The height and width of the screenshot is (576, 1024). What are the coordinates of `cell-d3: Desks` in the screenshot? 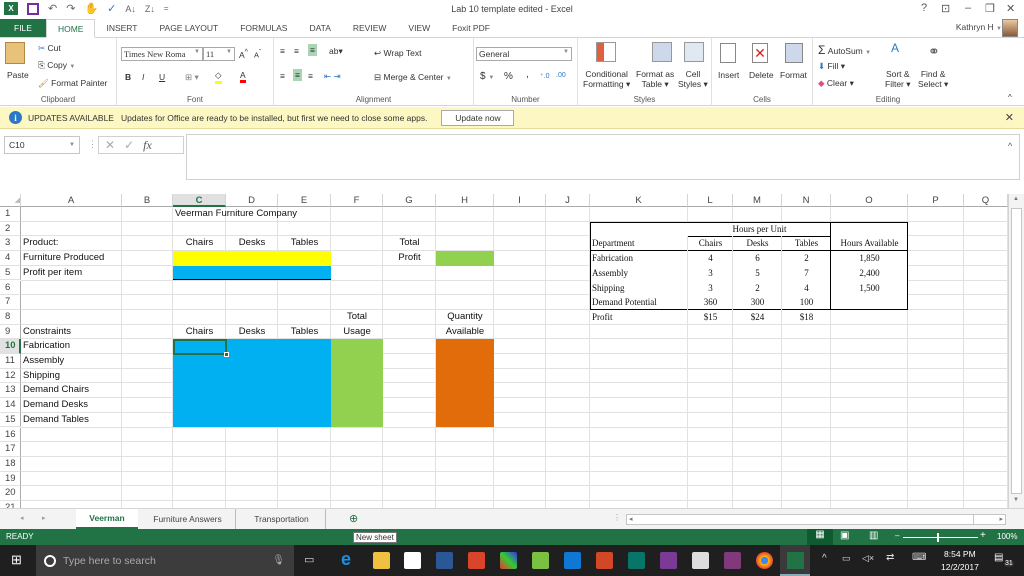 It's located at (252, 243).